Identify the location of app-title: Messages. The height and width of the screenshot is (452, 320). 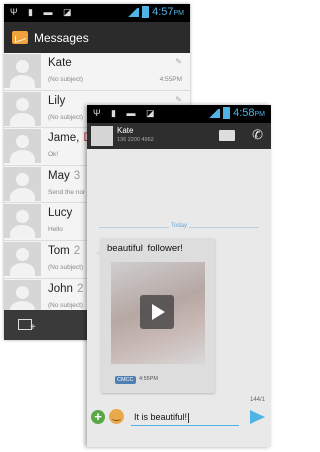
(61, 37).